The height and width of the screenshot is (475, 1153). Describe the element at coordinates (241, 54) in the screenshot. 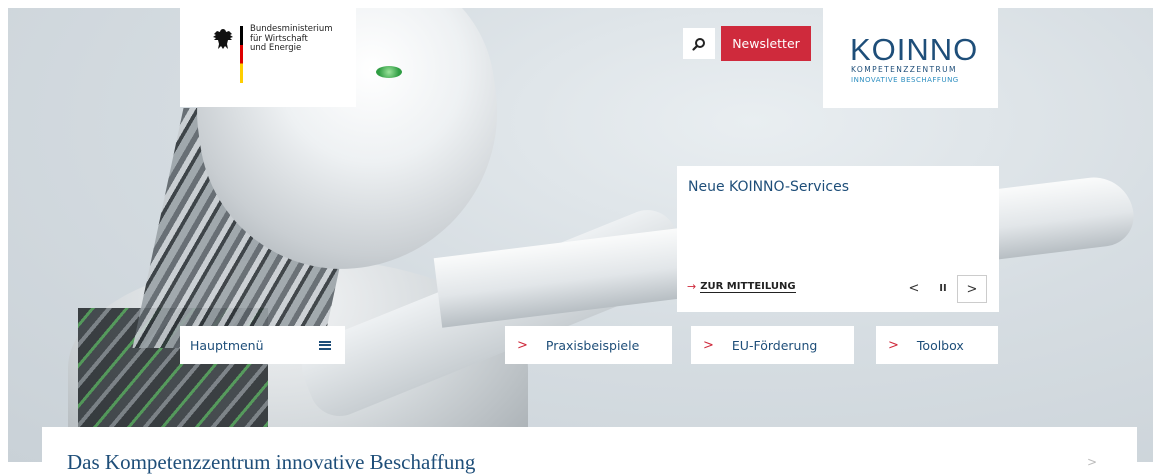

I see `german-flag-bar` at that location.